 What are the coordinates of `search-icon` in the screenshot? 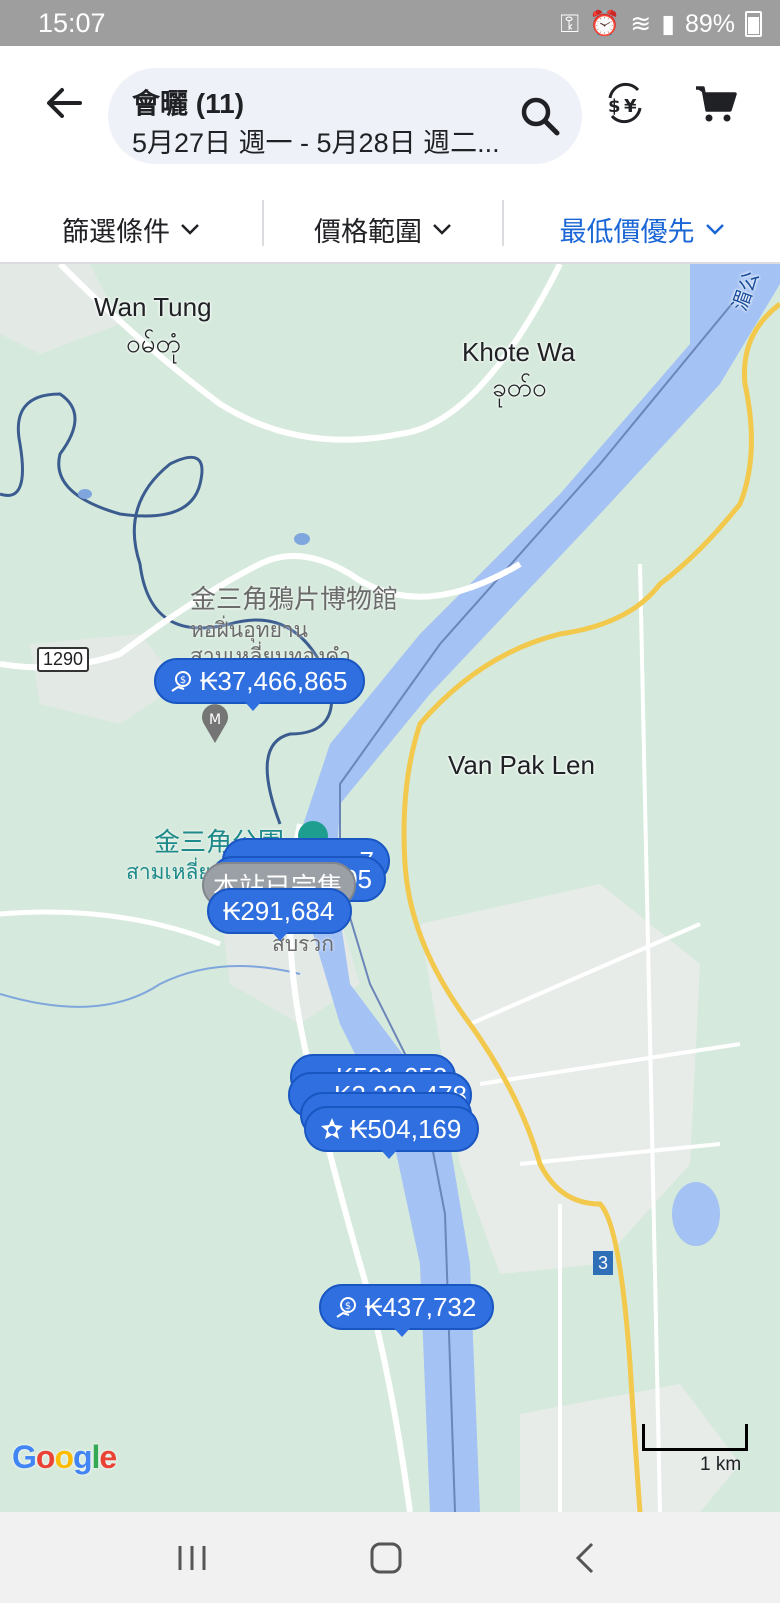 It's located at (540, 116).